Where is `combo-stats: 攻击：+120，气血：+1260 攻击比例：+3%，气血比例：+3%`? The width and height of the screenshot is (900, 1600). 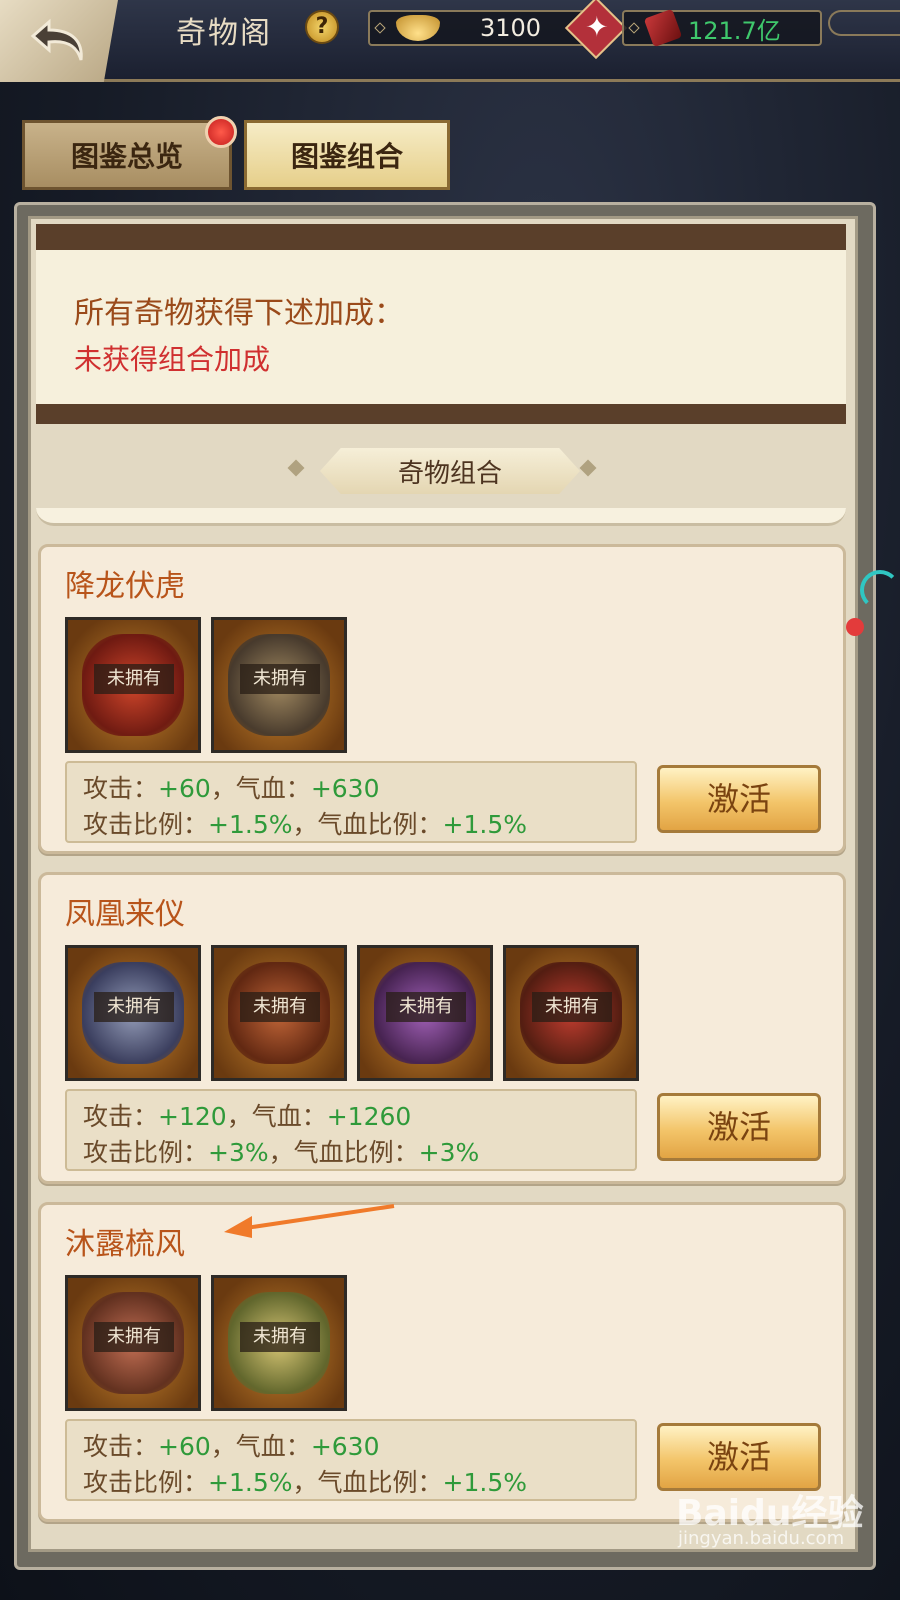 combo-stats: 攻击：+120，气血：+1260 攻击比例：+3%，气血比例：+3% is located at coordinates (351, 1130).